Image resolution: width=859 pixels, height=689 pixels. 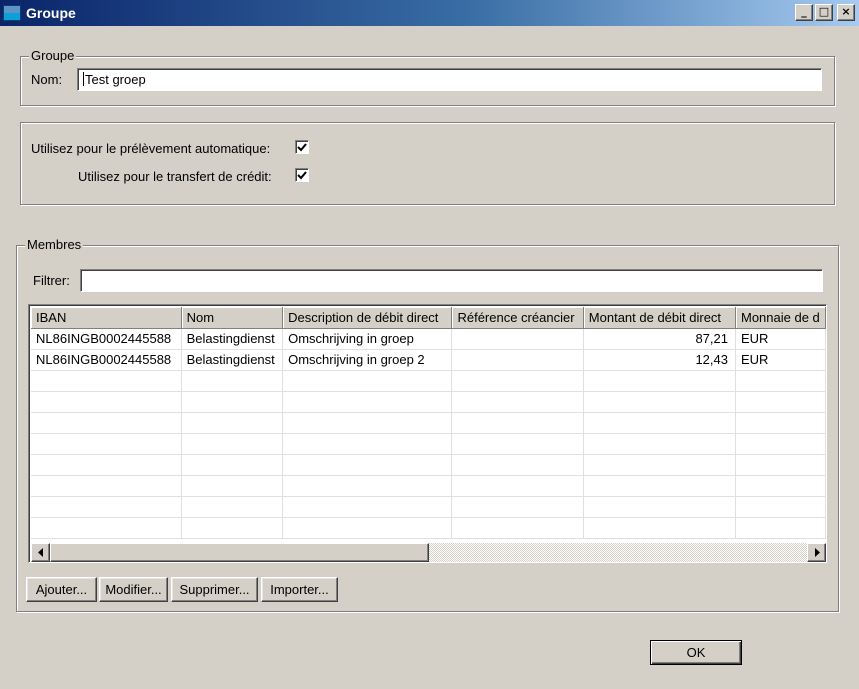 What do you see at coordinates (696, 652) in the screenshot?
I see `ok-button: OK` at bounding box center [696, 652].